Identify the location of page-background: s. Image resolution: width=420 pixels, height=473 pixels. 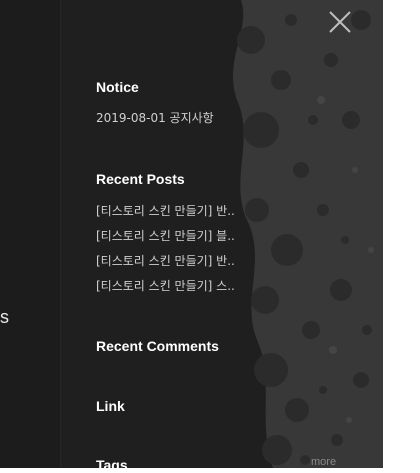
(30, 234).